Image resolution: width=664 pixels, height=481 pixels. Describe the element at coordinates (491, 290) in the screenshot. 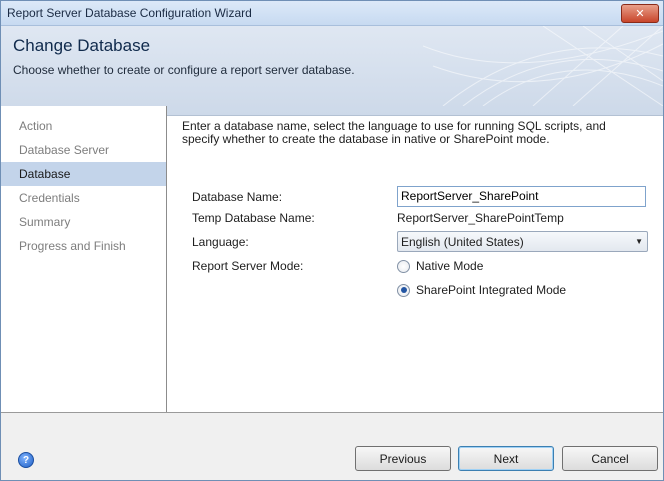

I see `sharepoint-integrated-mode-label: SharePoint Integrated Mode` at that location.